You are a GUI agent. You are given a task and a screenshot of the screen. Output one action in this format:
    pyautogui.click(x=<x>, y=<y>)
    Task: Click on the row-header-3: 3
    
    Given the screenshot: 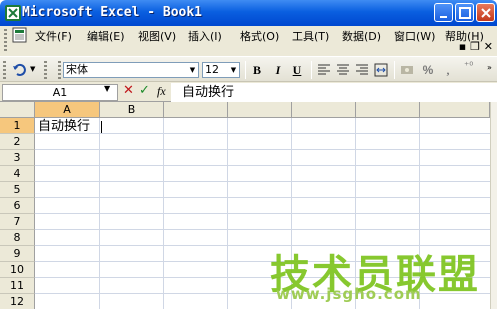 What is the action you would take?
    pyautogui.click(x=17, y=158)
    